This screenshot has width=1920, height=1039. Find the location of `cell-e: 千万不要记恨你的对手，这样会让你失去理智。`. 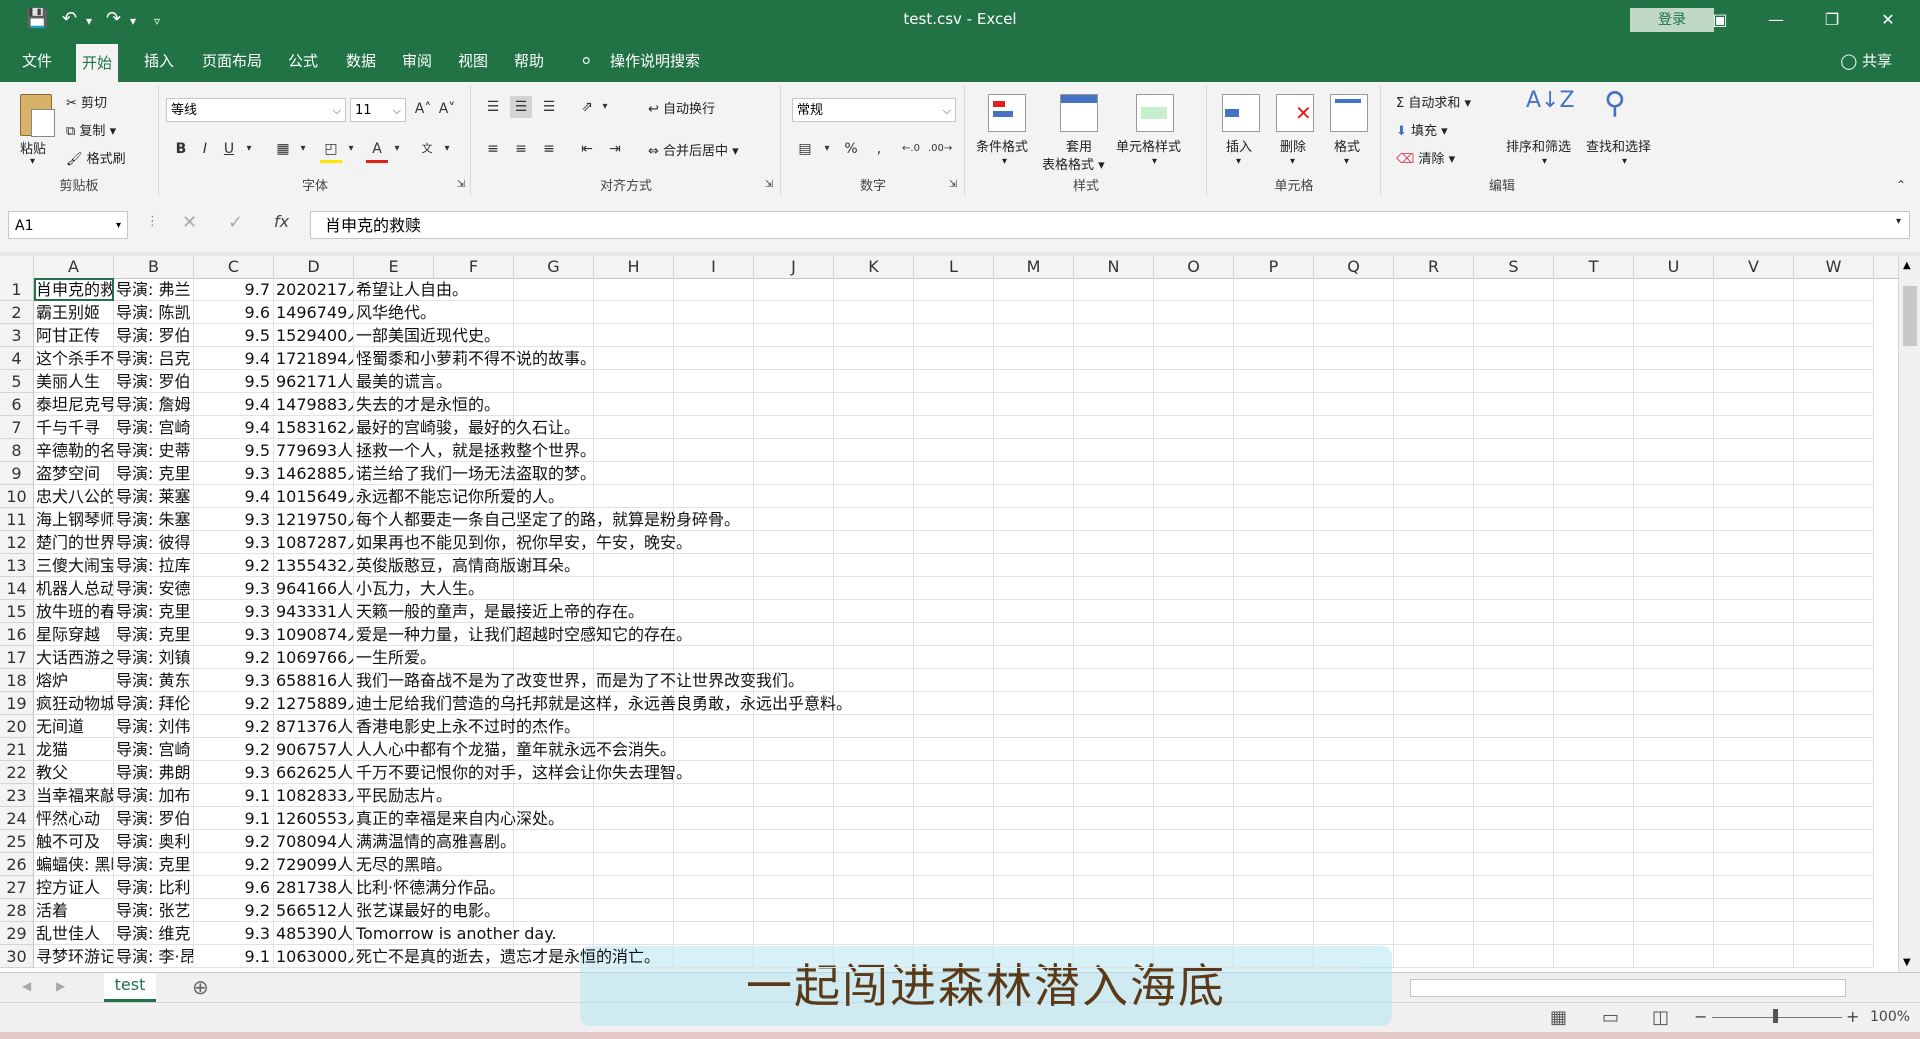

cell-e: 千万不要记恨你的对手，这样会让你失去理智。 is located at coordinates (854, 772).